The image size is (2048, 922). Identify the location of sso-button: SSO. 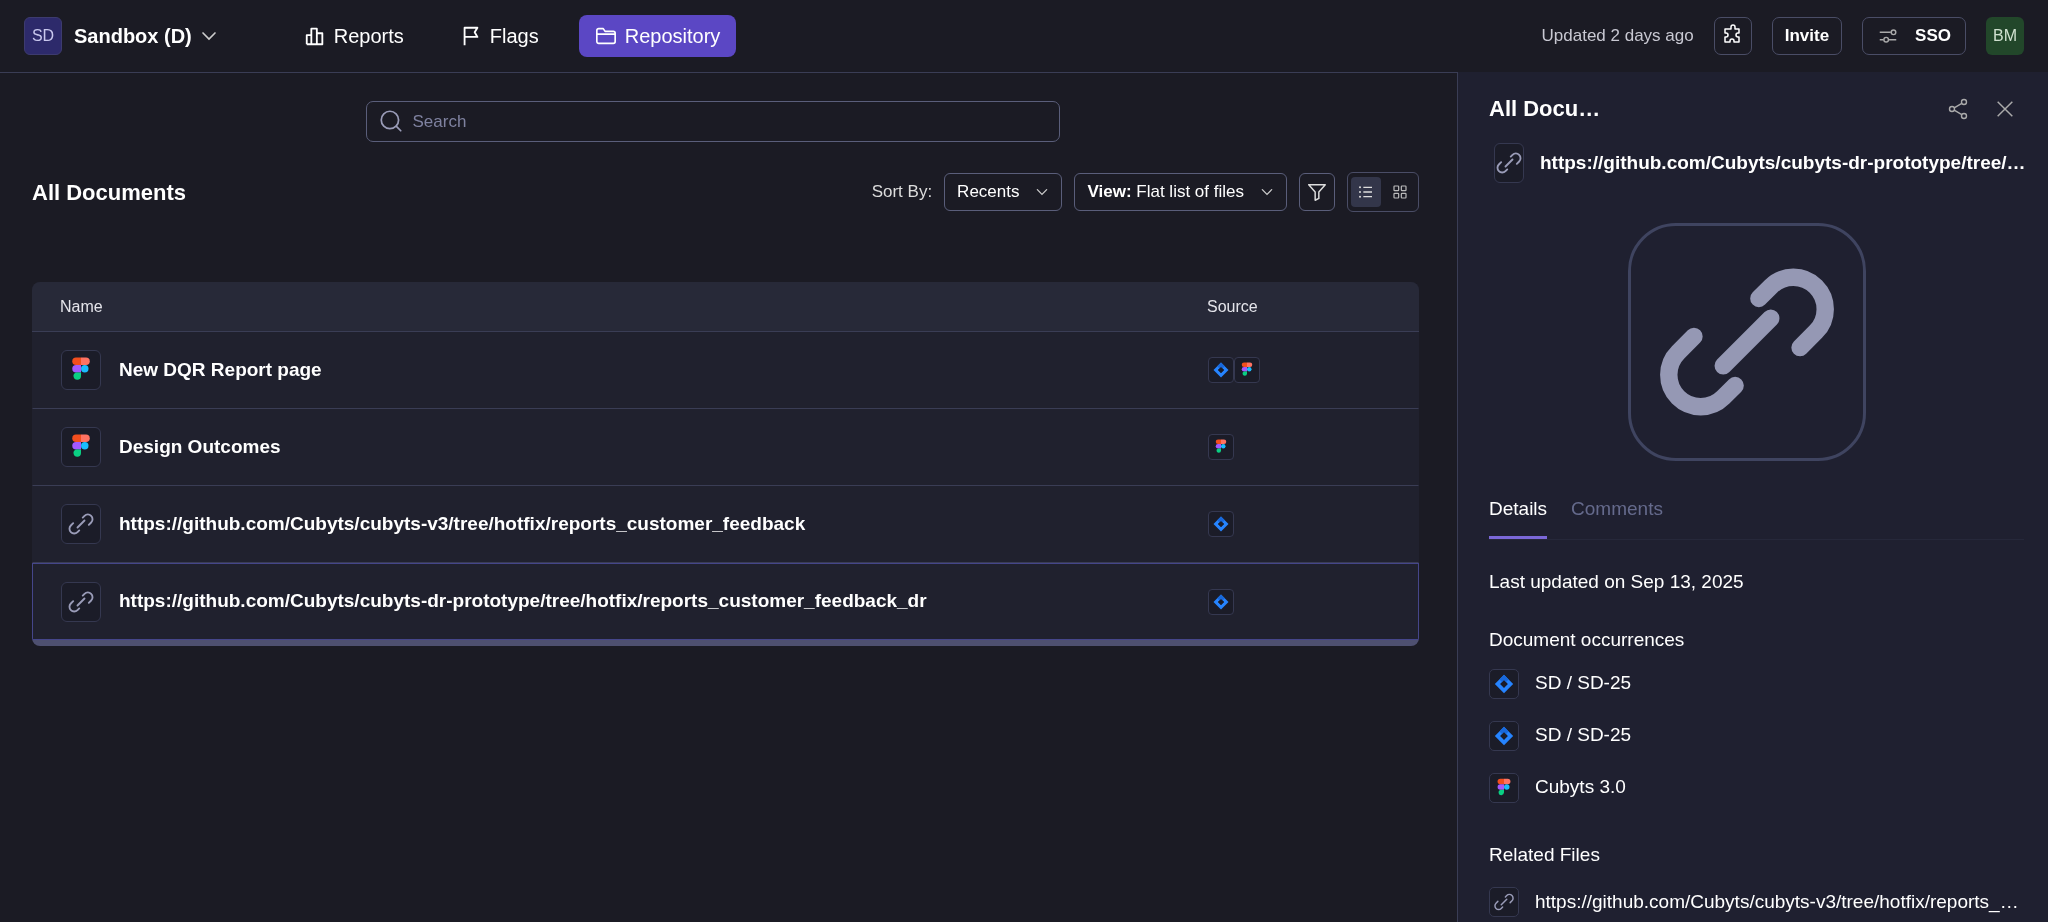
(1914, 36).